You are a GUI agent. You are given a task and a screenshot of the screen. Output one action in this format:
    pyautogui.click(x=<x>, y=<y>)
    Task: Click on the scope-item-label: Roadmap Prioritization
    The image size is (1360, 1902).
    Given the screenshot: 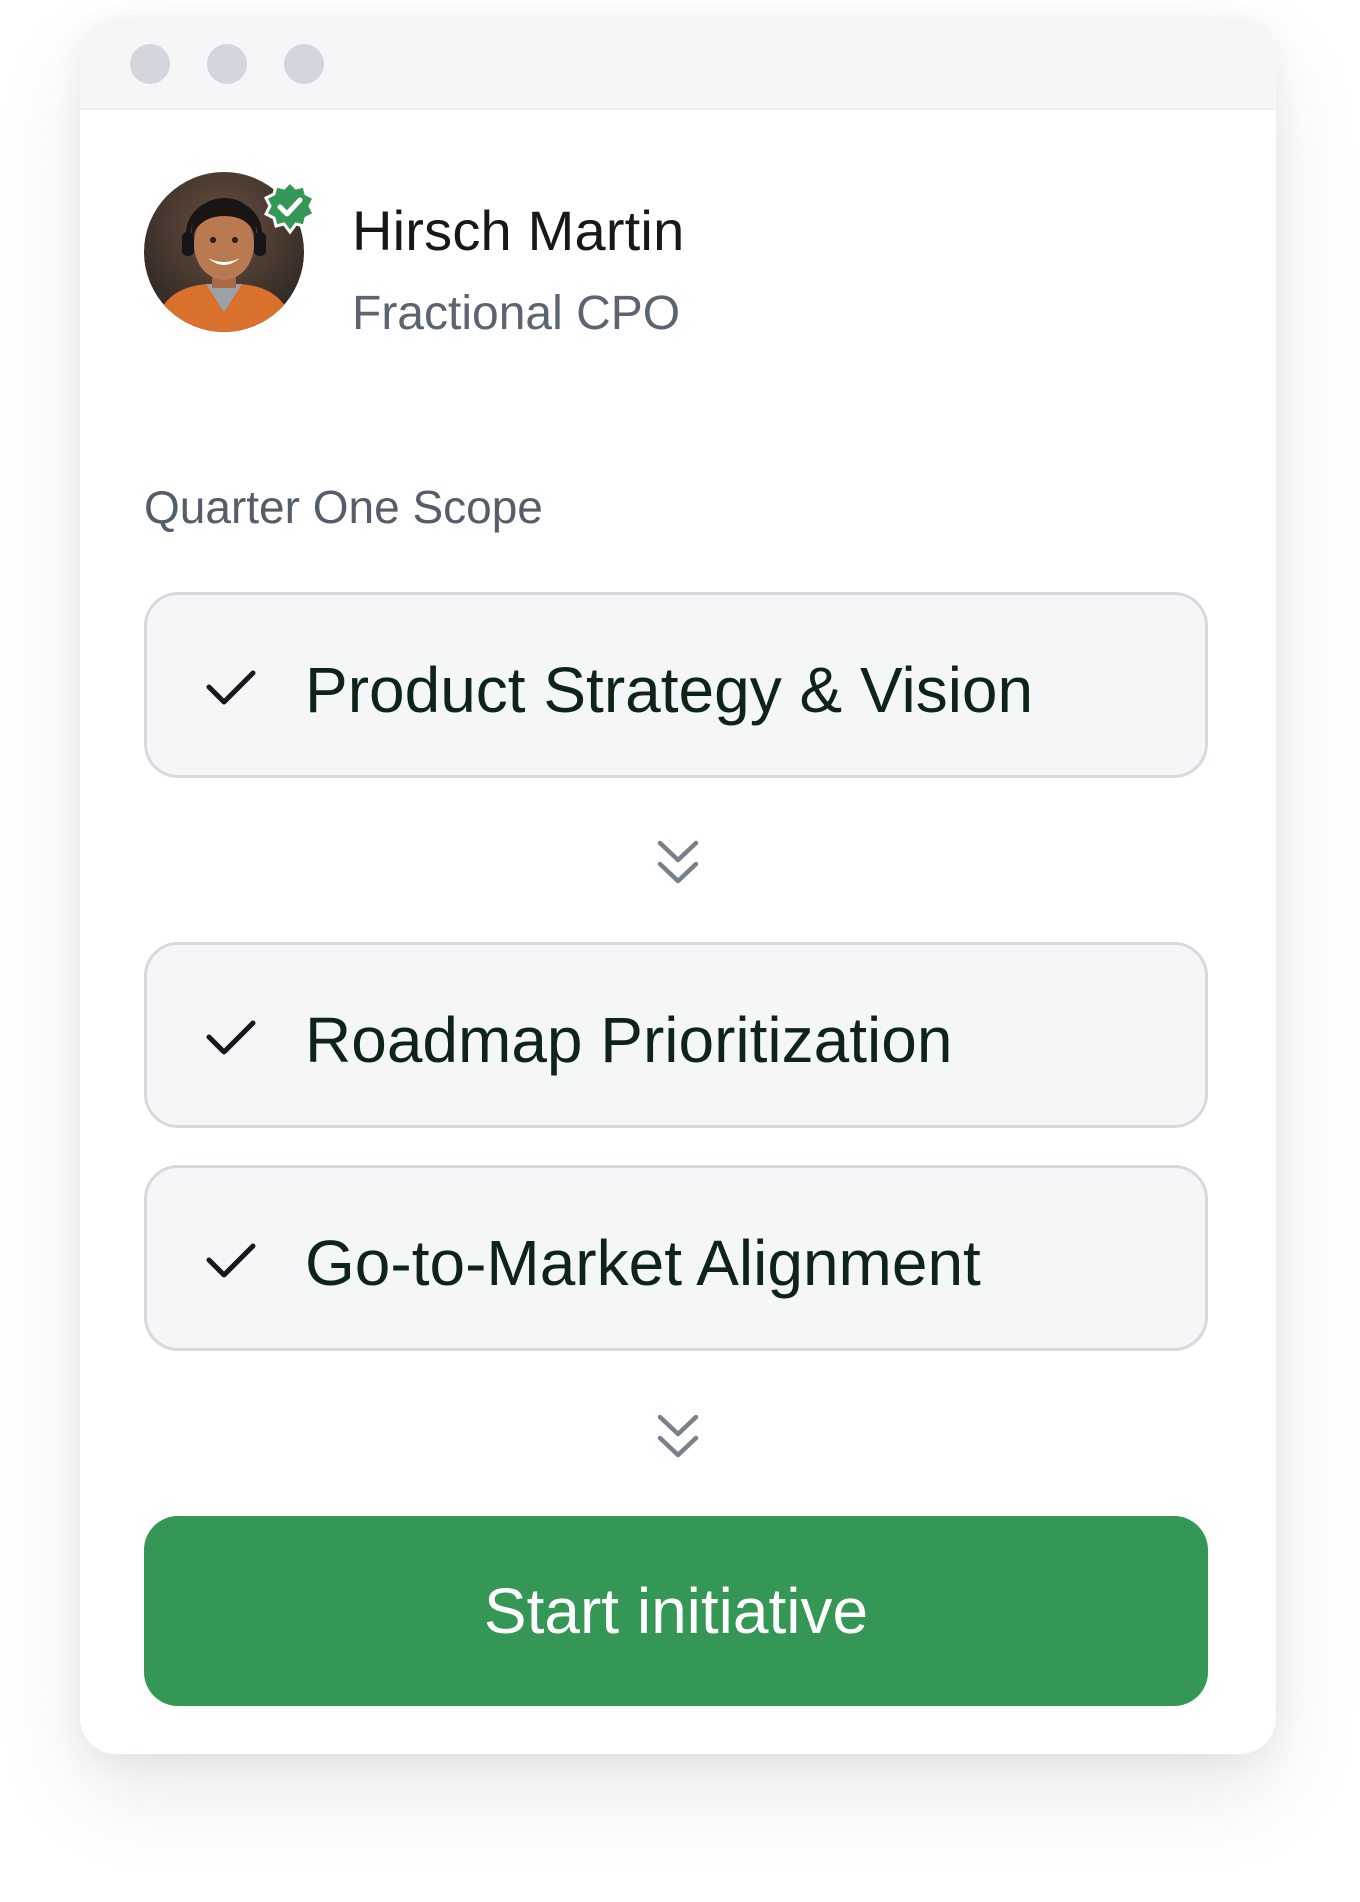 What is the action you would take?
    pyautogui.click(x=629, y=1040)
    